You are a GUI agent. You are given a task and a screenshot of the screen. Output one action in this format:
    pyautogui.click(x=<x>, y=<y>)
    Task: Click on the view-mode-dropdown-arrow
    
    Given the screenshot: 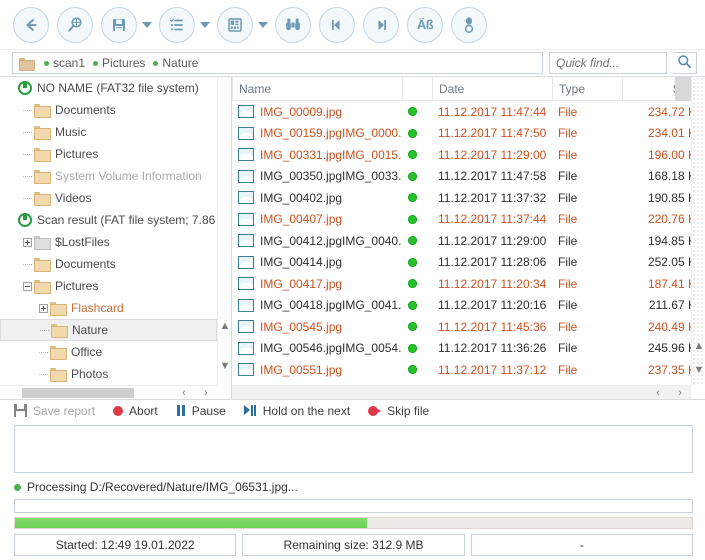 What is the action you would take?
    pyautogui.click(x=263, y=25)
    